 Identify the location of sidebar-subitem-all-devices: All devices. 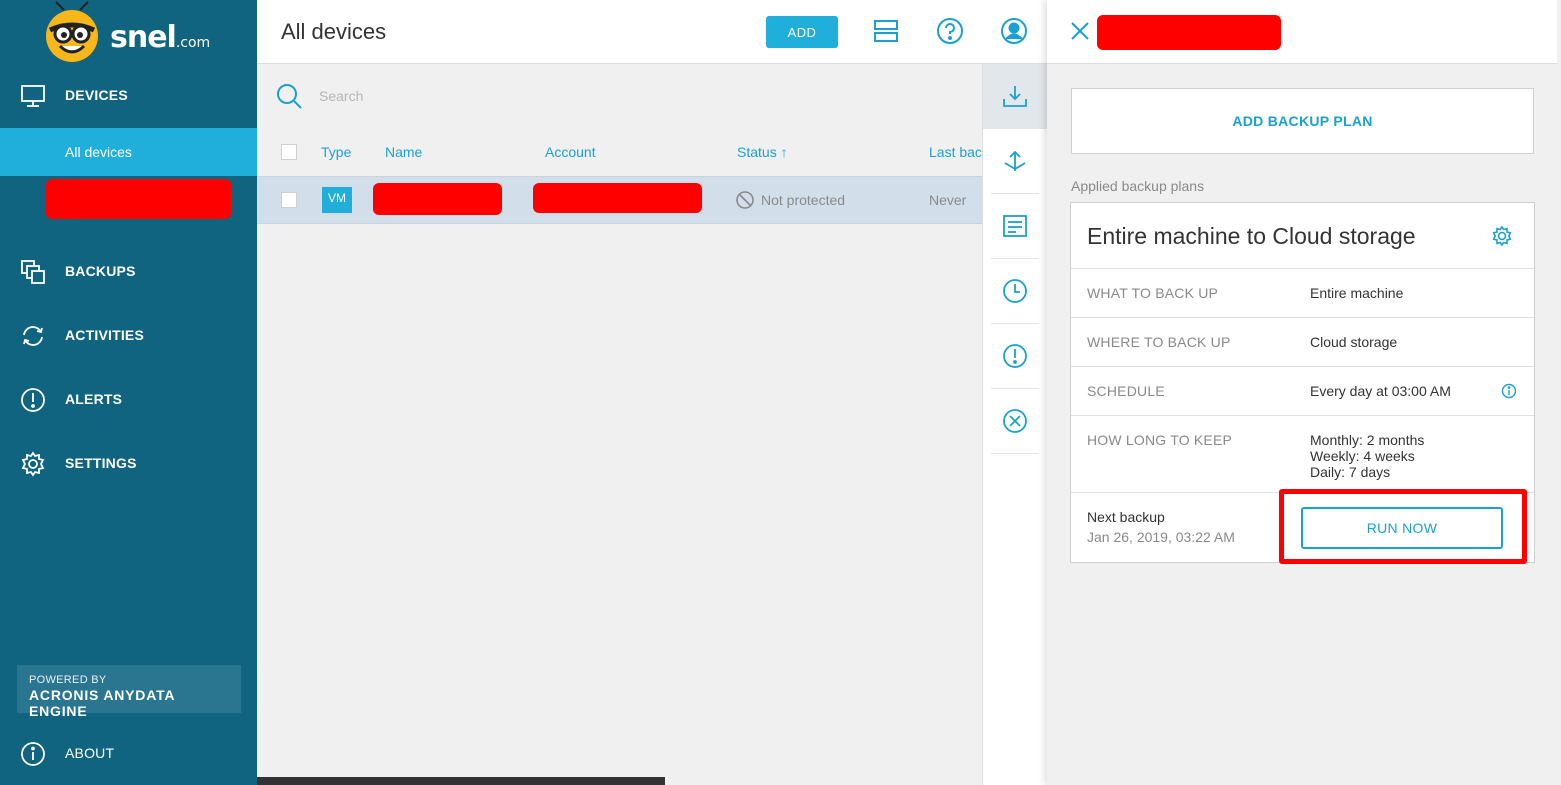
(128, 152).